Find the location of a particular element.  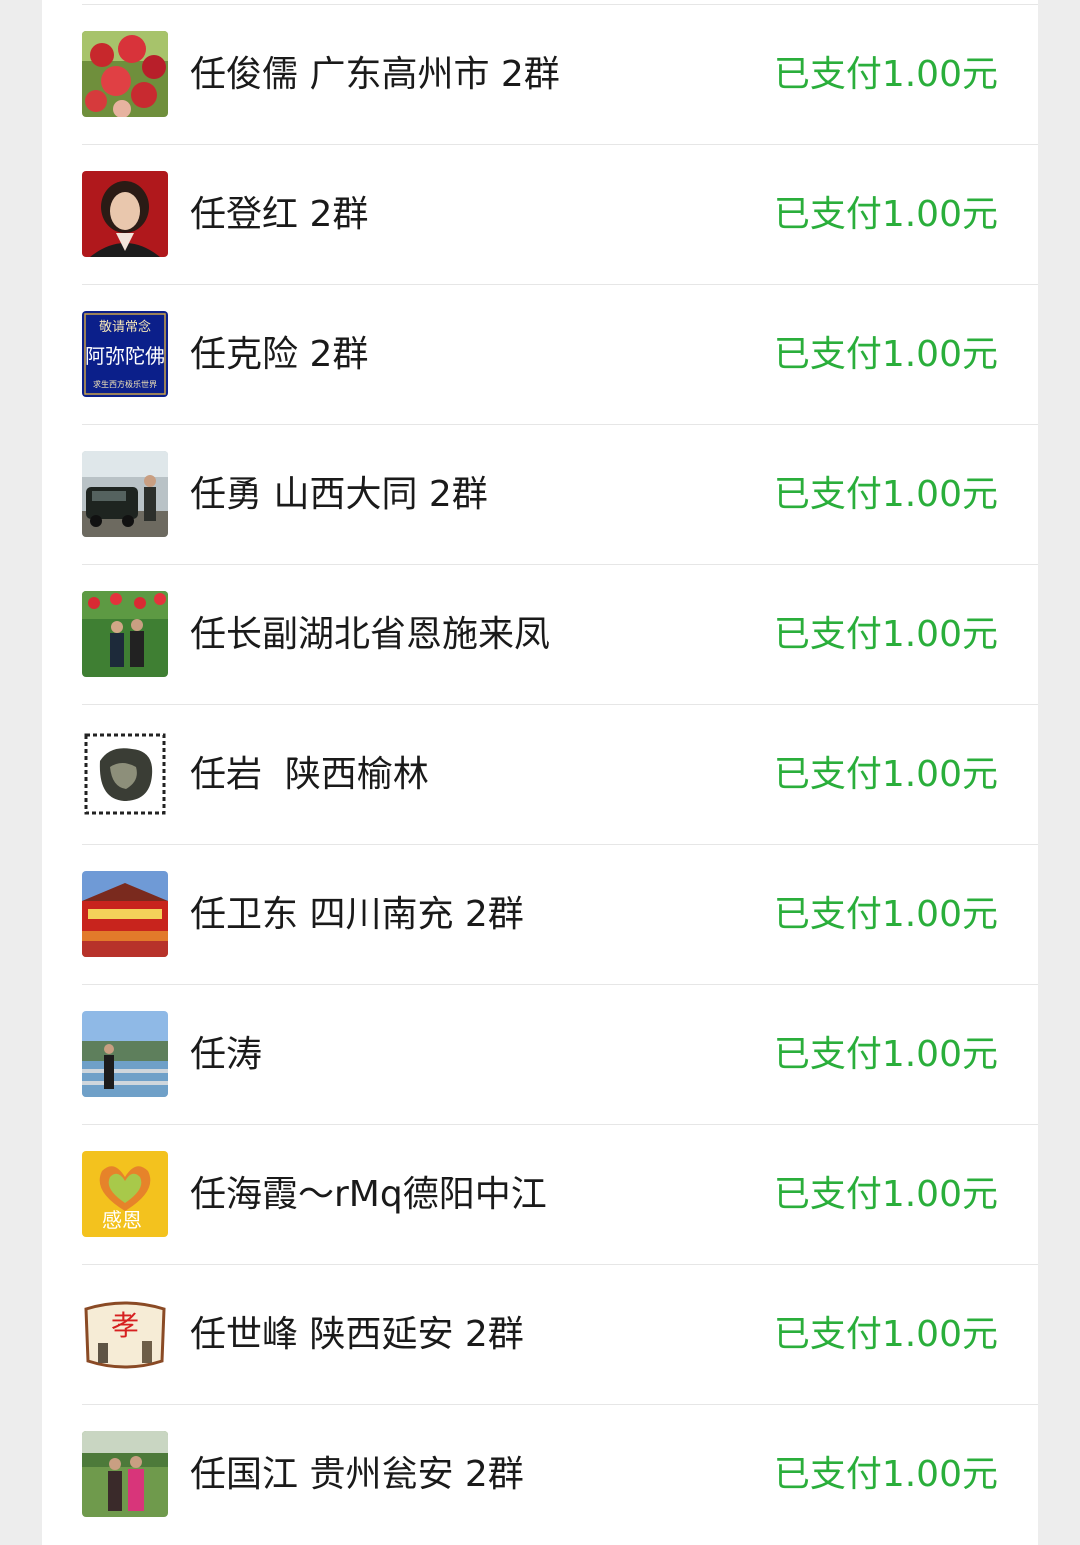

payer-name: 任卫东 四川南充 2群 is located at coordinates (357, 914).